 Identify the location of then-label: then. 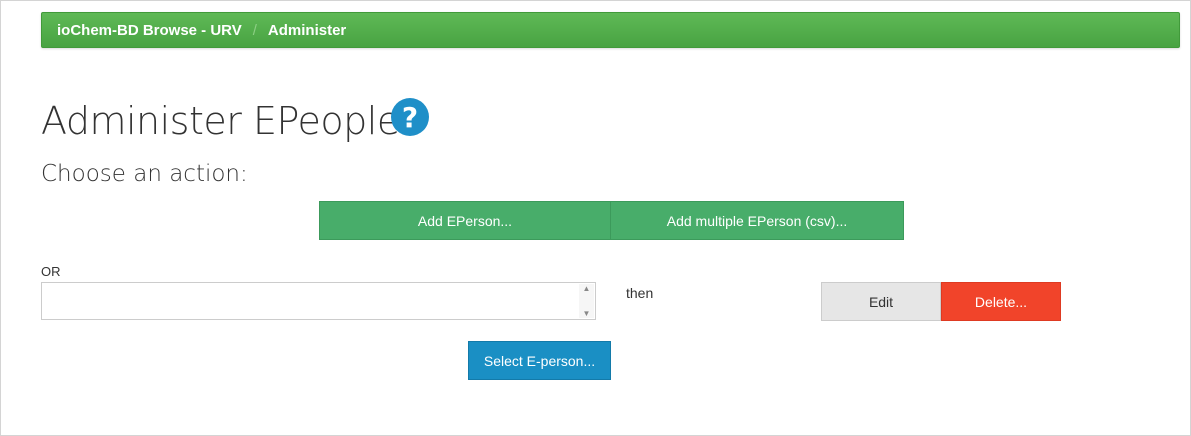
(640, 293).